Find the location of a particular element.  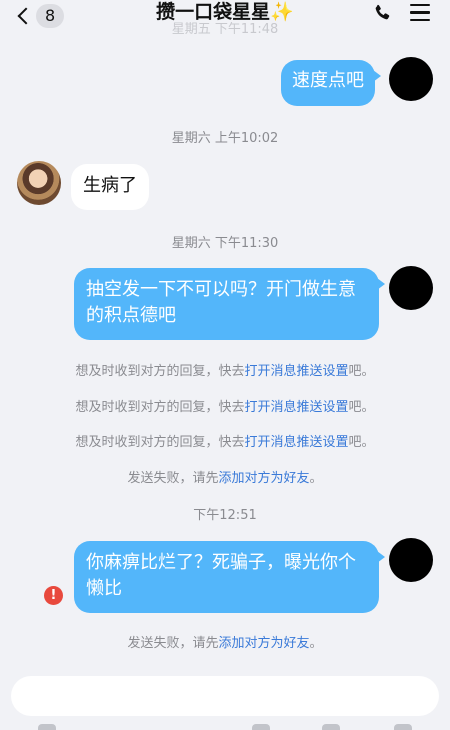

timestamp-partial: 星期五 下午11:48 is located at coordinates (225, 28).